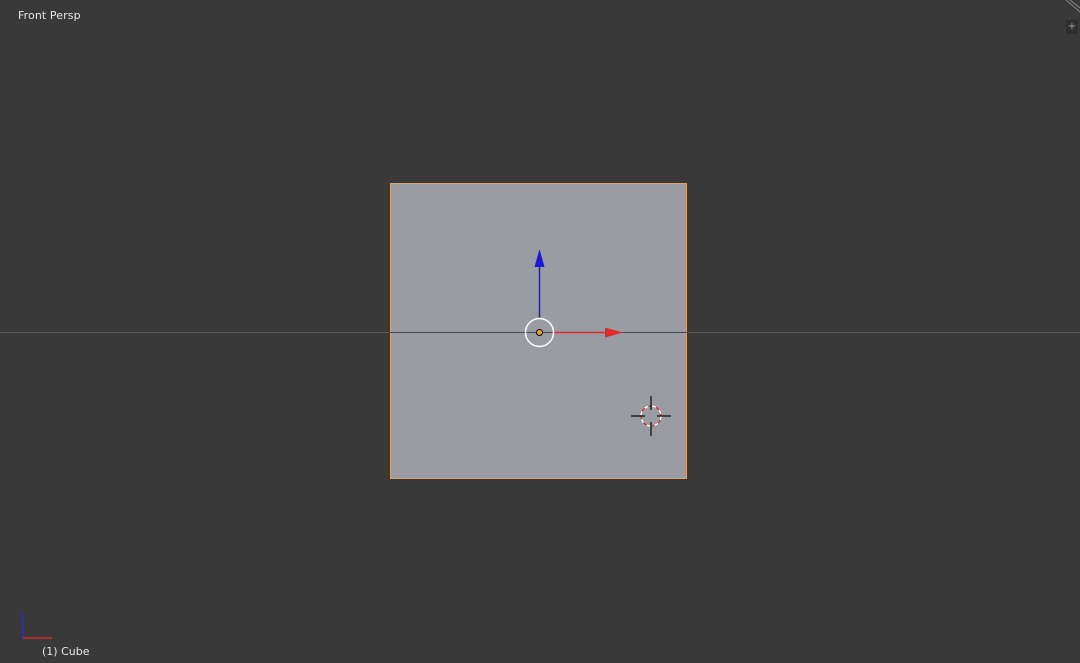 This screenshot has width=1080, height=663. Describe the element at coordinates (652, 418) in the screenshot. I see `3d-cursor-icon` at that location.